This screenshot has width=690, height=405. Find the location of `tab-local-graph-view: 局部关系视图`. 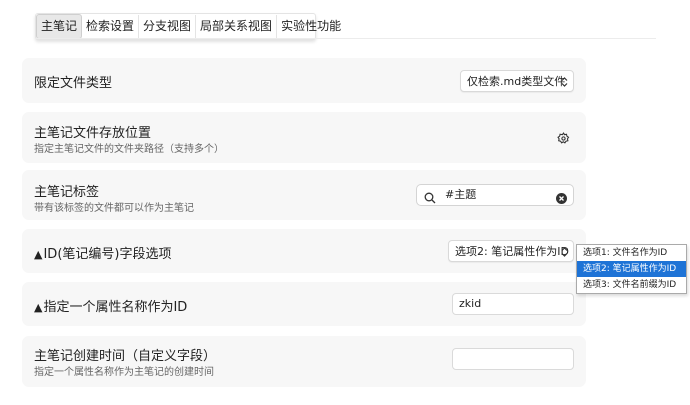

tab-local-graph-view: 局部关系视图 is located at coordinates (237, 26).